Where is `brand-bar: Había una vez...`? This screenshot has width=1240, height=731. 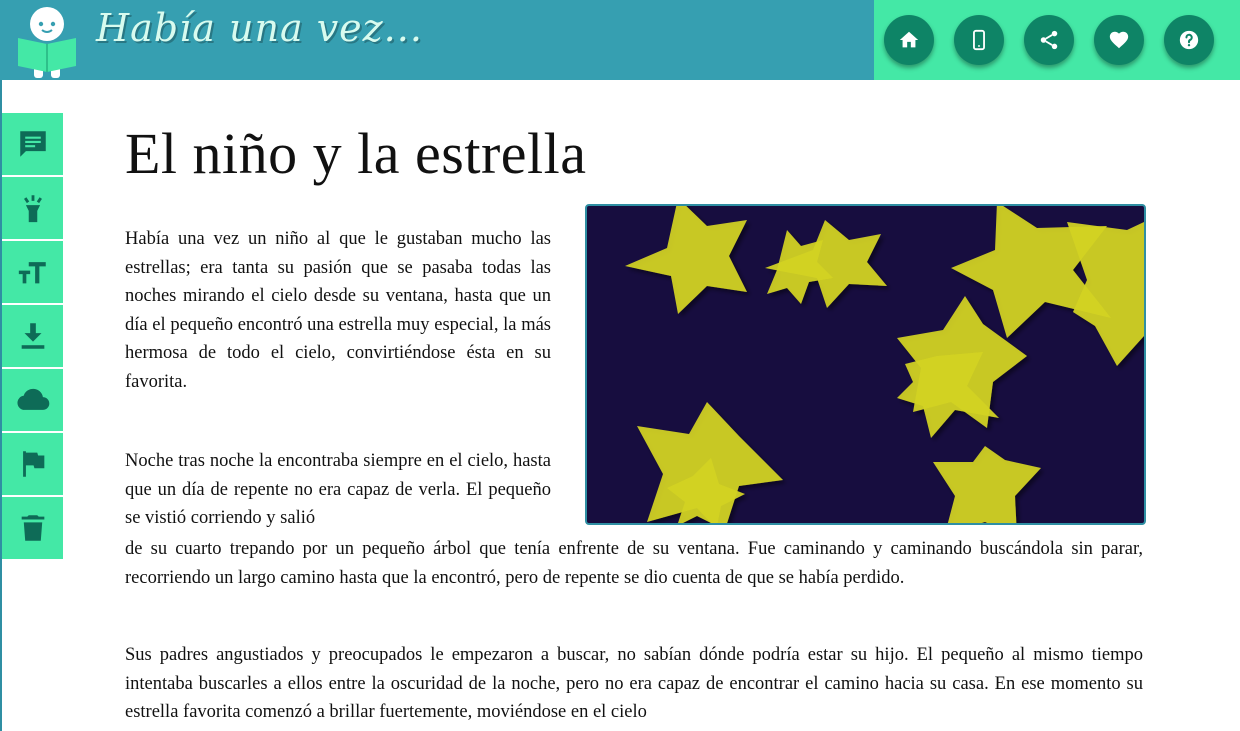
brand-bar: Había una vez... is located at coordinates (437, 40).